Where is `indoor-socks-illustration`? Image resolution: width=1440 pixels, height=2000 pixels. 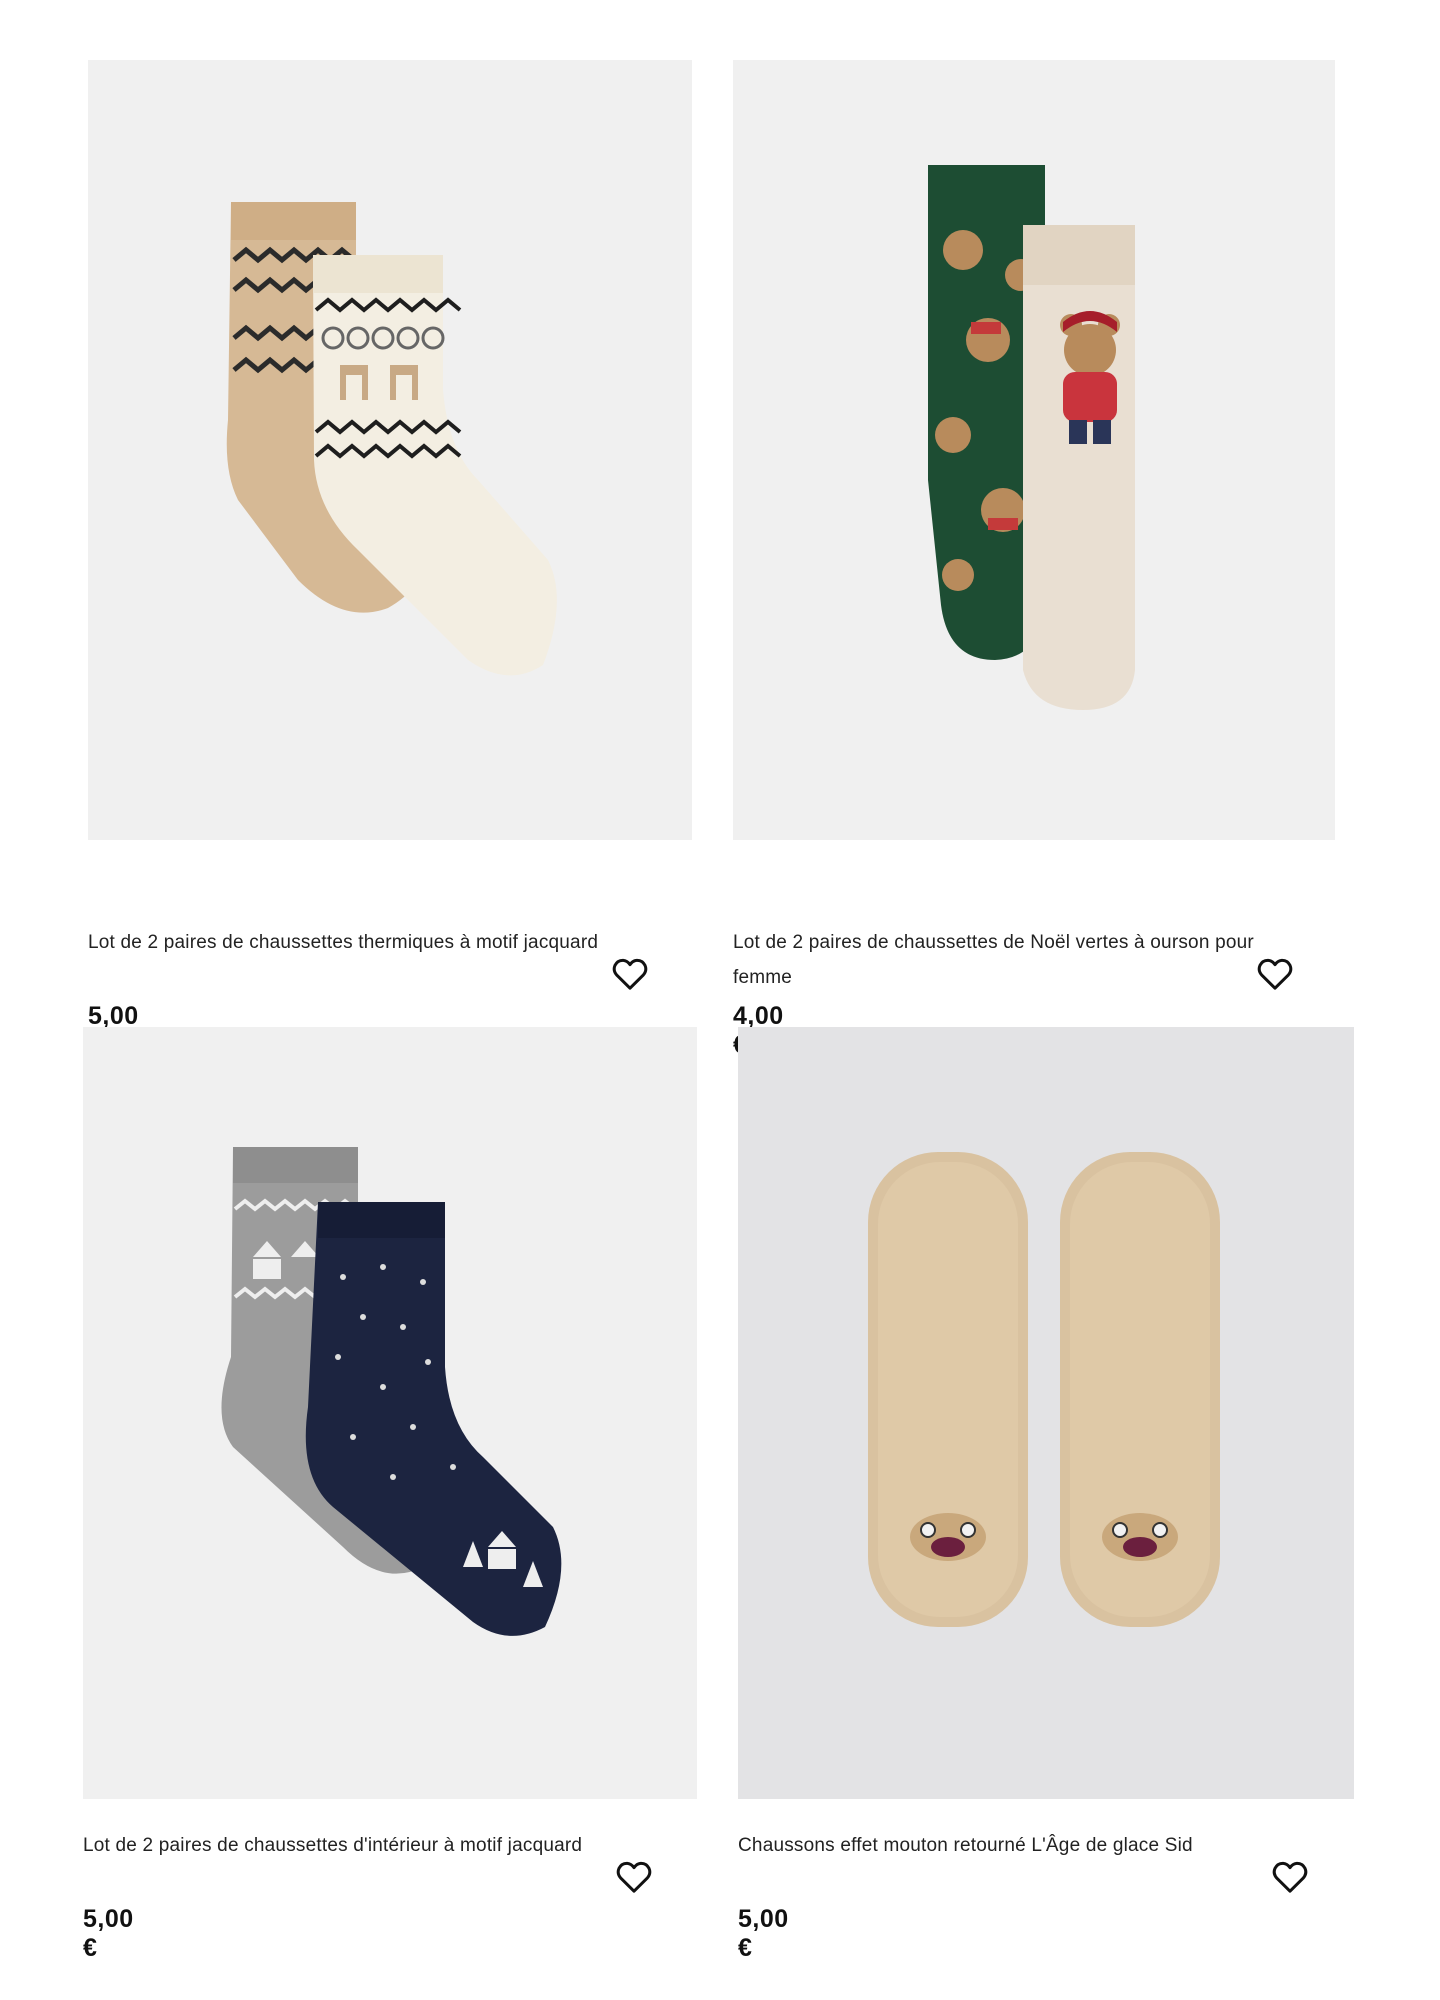 indoor-socks-illustration is located at coordinates (391, 1391).